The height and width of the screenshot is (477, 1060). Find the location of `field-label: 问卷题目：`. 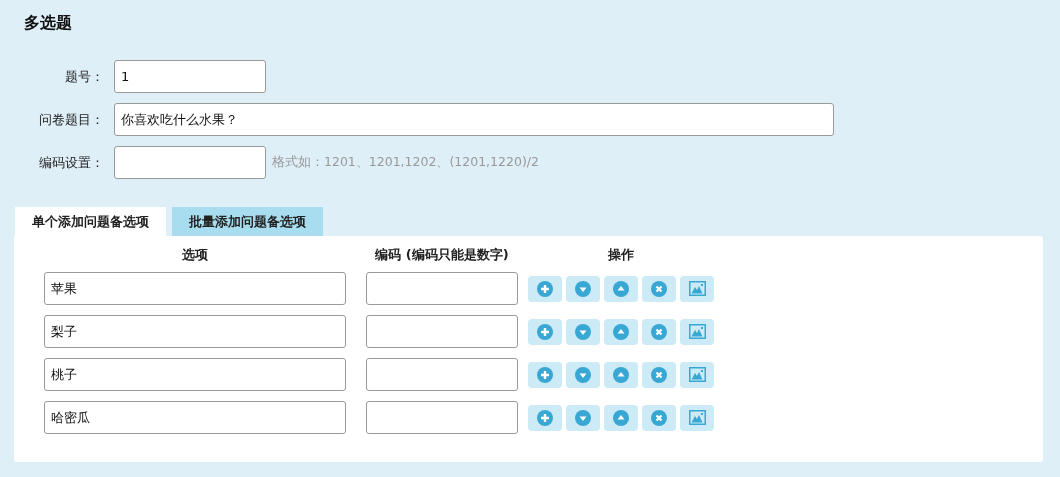

field-label: 问卷题目： is located at coordinates (71, 119).